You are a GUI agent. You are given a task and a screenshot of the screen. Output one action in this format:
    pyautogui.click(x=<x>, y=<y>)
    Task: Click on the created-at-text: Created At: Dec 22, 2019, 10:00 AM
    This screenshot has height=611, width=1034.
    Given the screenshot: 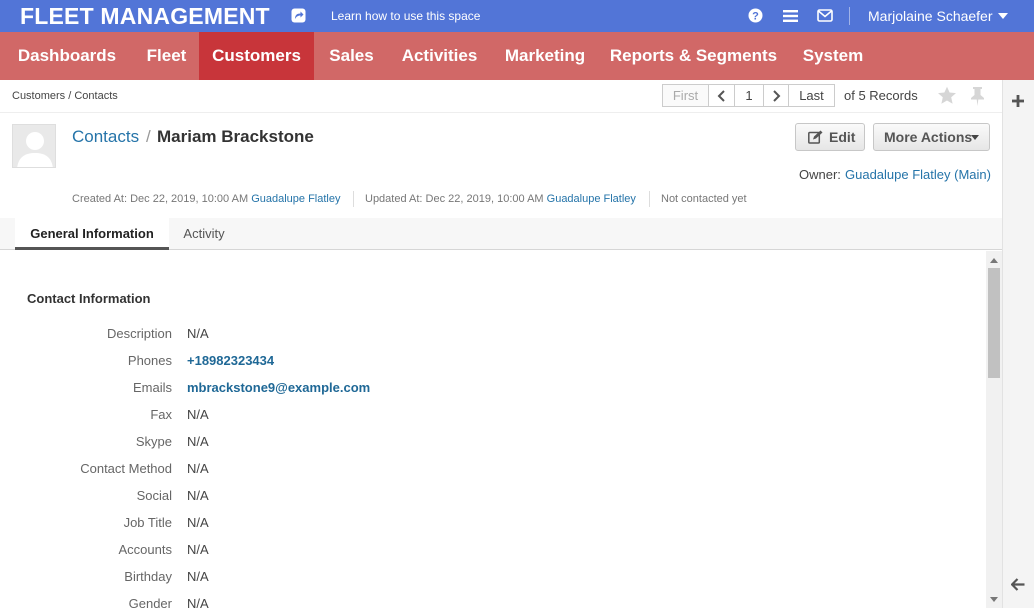 What is the action you would take?
    pyautogui.click(x=160, y=199)
    